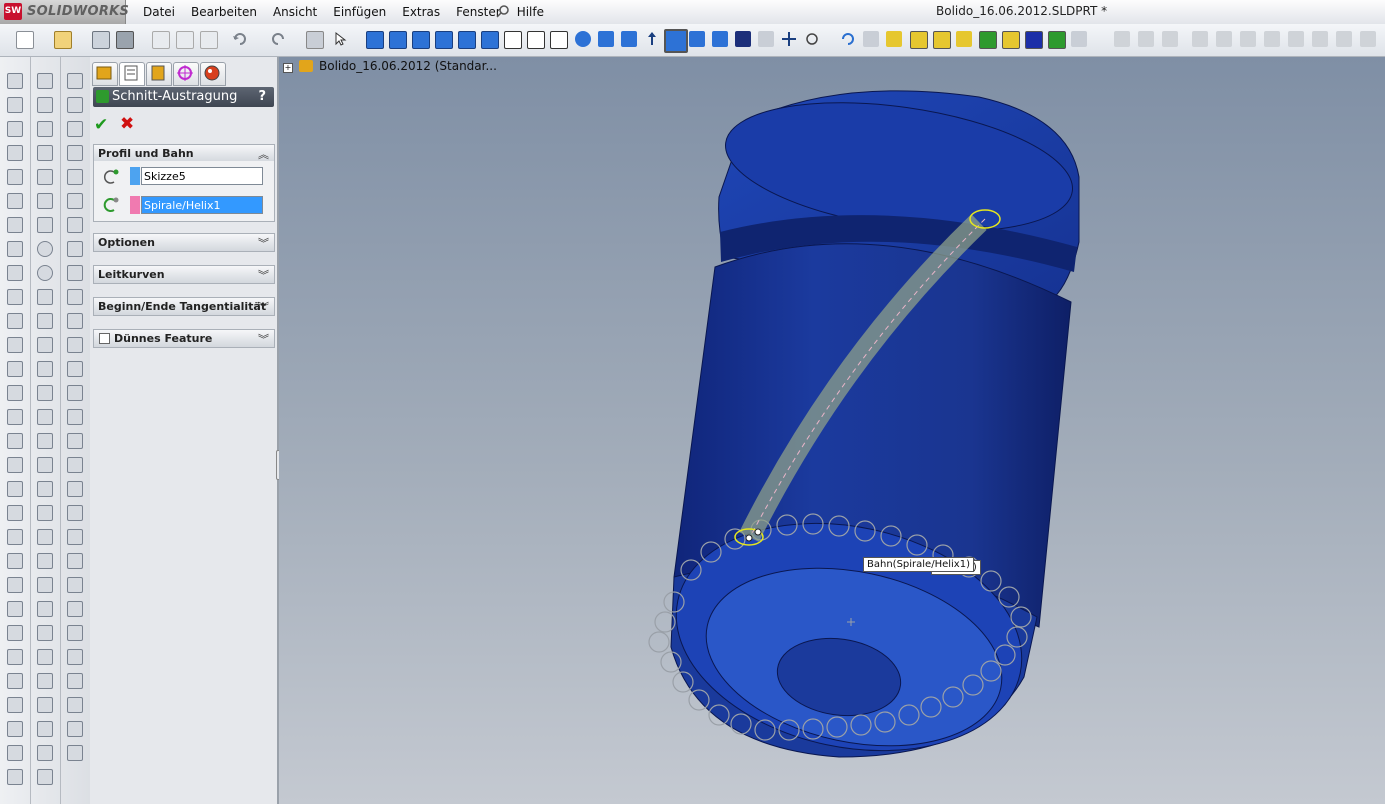 Image resolution: width=1385 pixels, height=804 pixels. I want to click on print-icon, so click(125, 40).